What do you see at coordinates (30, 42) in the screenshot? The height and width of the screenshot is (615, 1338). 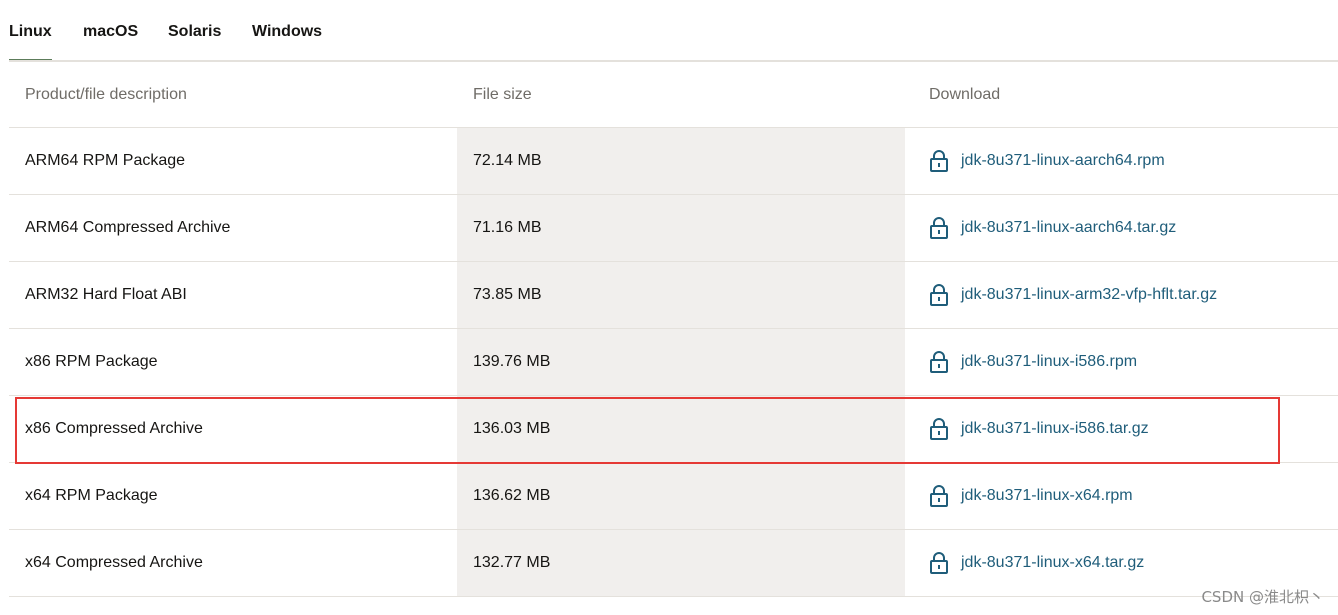 I see `tab-linux: Linux` at bounding box center [30, 42].